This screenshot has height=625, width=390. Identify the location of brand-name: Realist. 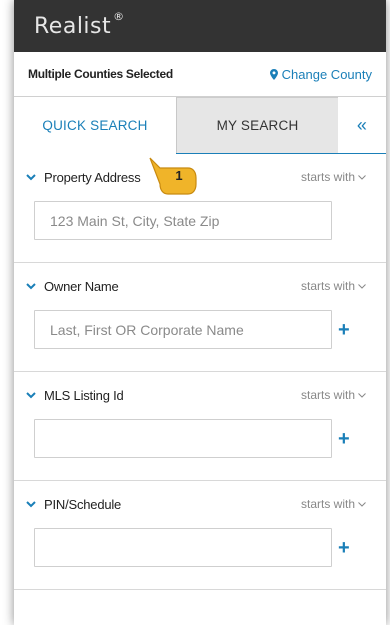
(73, 26).